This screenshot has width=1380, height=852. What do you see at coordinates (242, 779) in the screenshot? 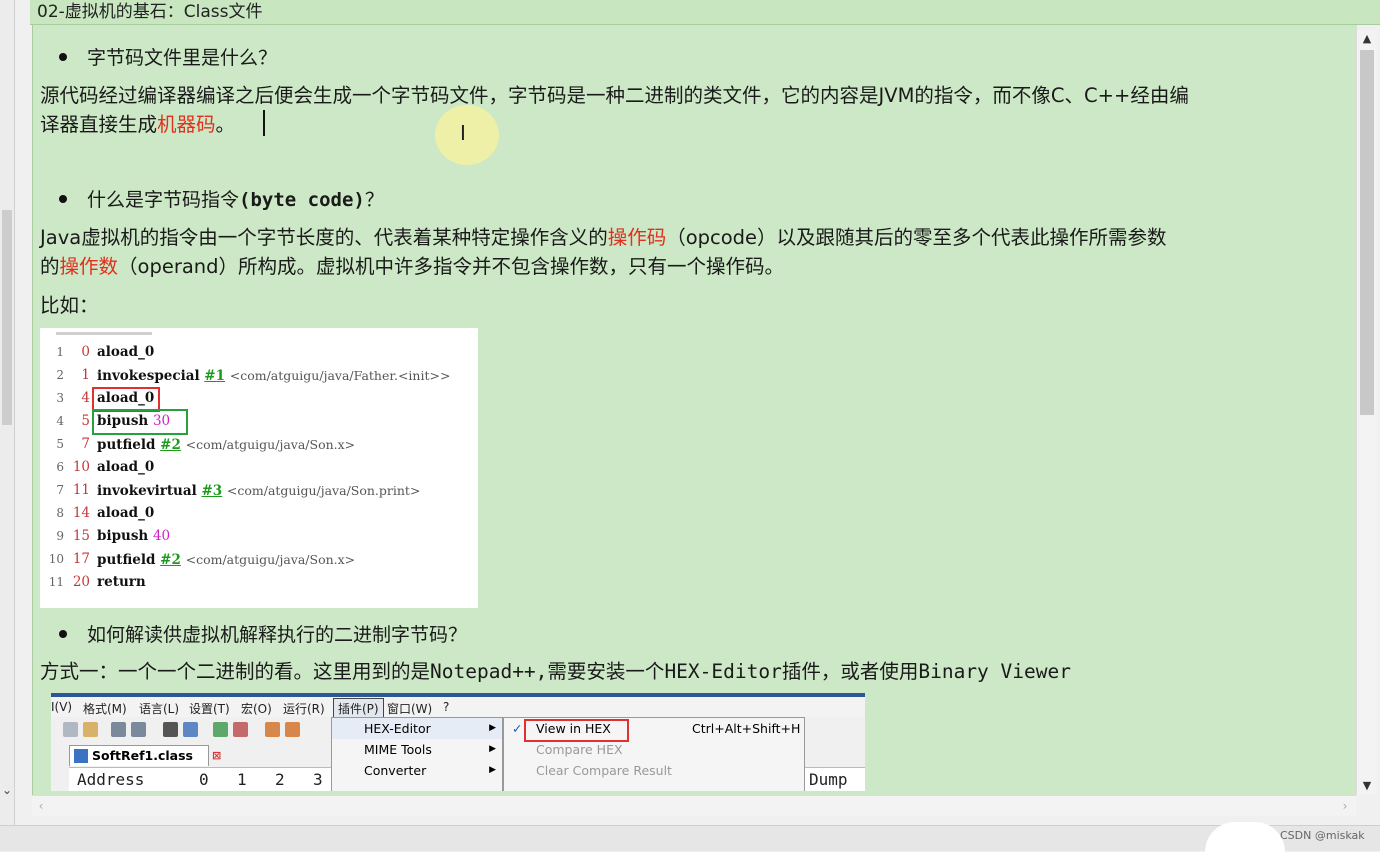
I see `hex-col-1: 1` at bounding box center [242, 779].